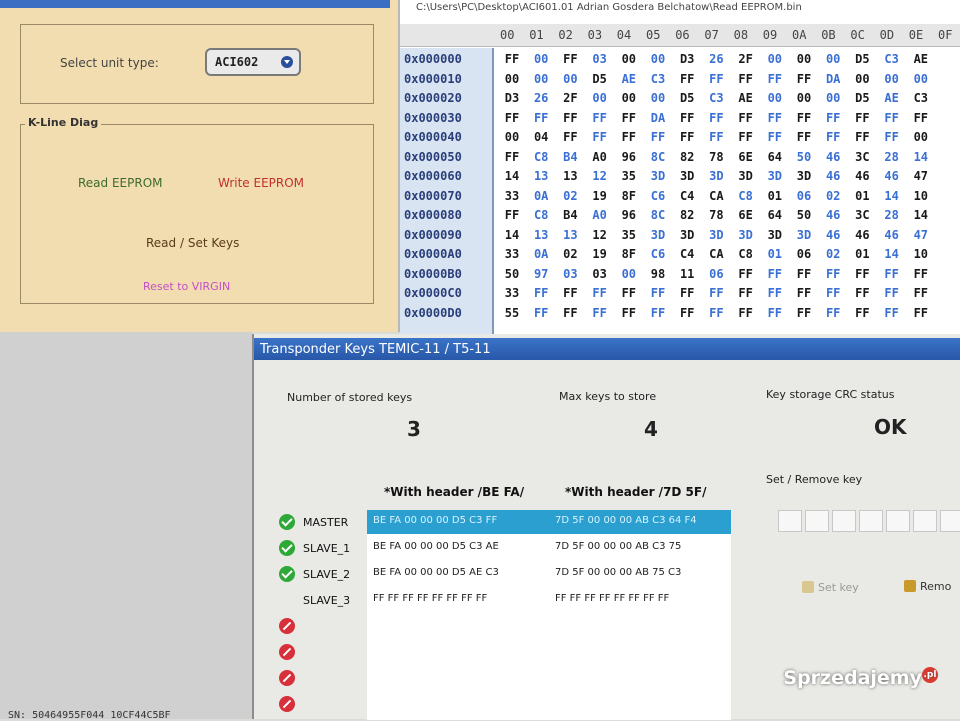  What do you see at coordinates (921, 254) in the screenshot?
I see `hex-byte: 10` at bounding box center [921, 254].